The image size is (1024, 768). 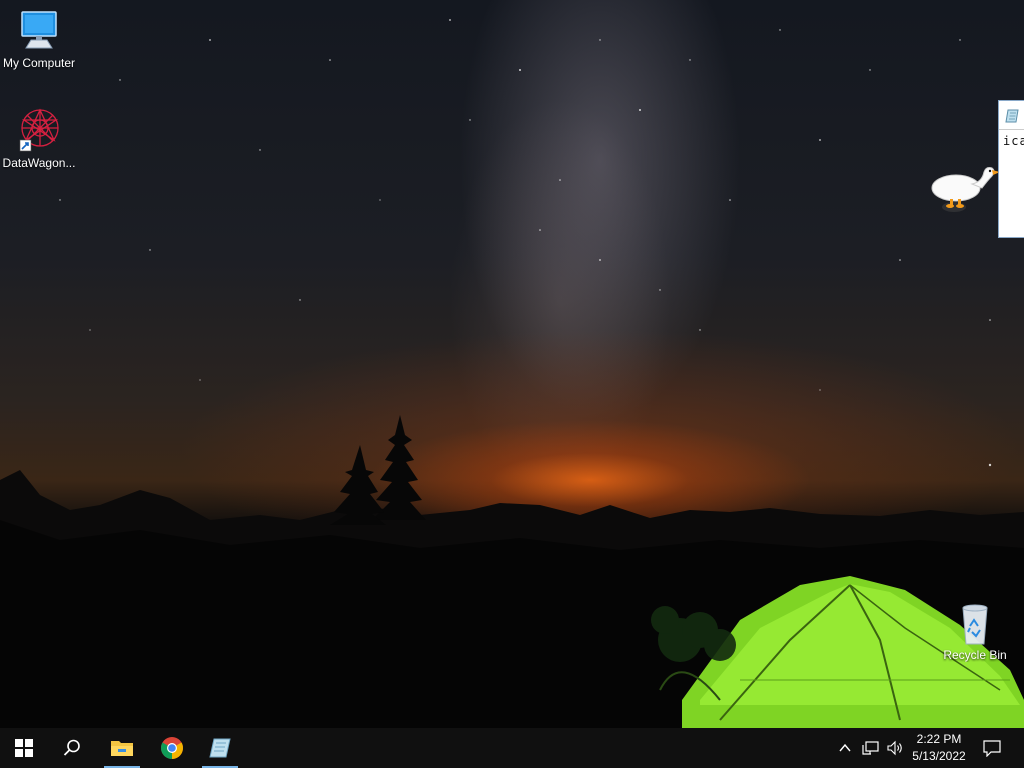 What do you see at coordinates (39, 130) in the screenshot?
I see `datawagon-shortcut-icon` at bounding box center [39, 130].